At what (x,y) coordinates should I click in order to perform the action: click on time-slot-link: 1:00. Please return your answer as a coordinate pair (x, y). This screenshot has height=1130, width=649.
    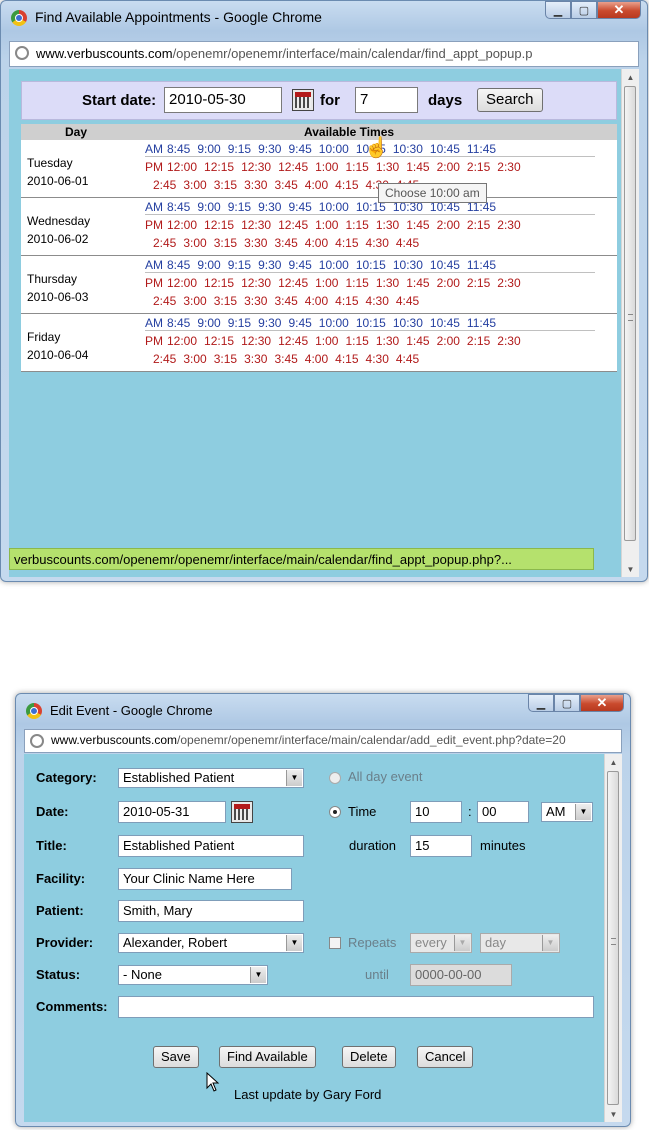
    Looking at the image, I should click on (326, 225).